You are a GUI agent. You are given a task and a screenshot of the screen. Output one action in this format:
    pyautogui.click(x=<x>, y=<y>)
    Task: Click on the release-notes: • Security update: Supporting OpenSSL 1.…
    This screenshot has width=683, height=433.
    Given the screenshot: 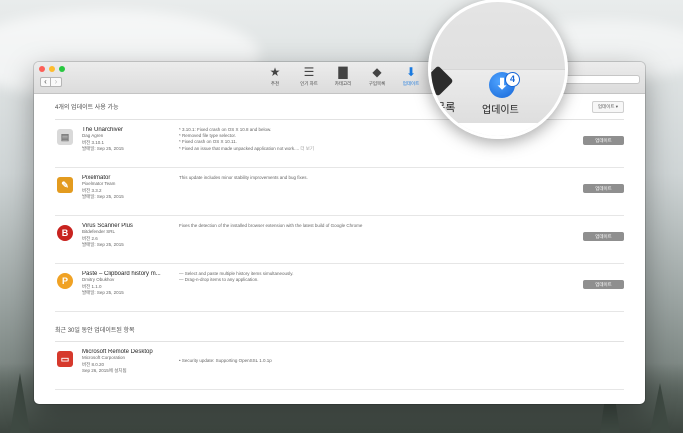 What is the action you would take?
    pyautogui.click(x=374, y=361)
    